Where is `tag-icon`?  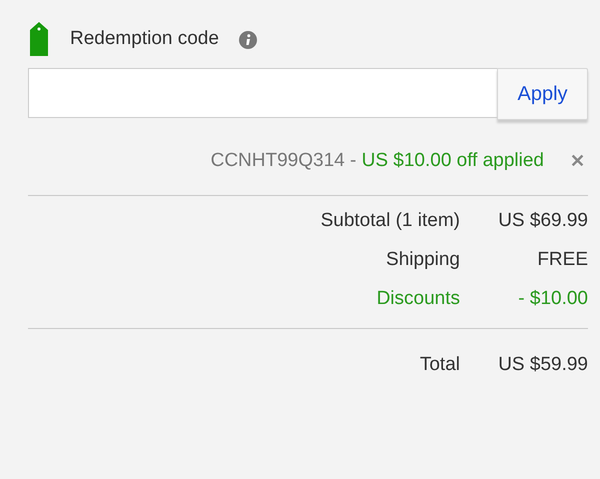
tag-icon is located at coordinates (39, 39).